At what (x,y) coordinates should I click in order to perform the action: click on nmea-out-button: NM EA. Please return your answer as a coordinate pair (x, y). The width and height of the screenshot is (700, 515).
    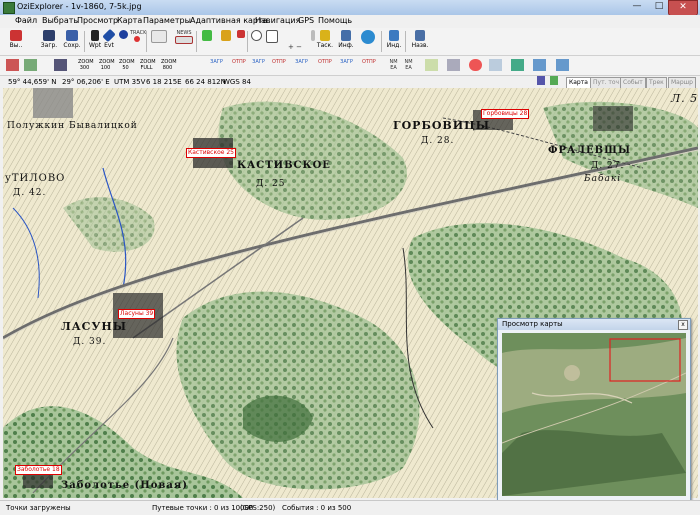
    Looking at the image, I should click on (408, 65).